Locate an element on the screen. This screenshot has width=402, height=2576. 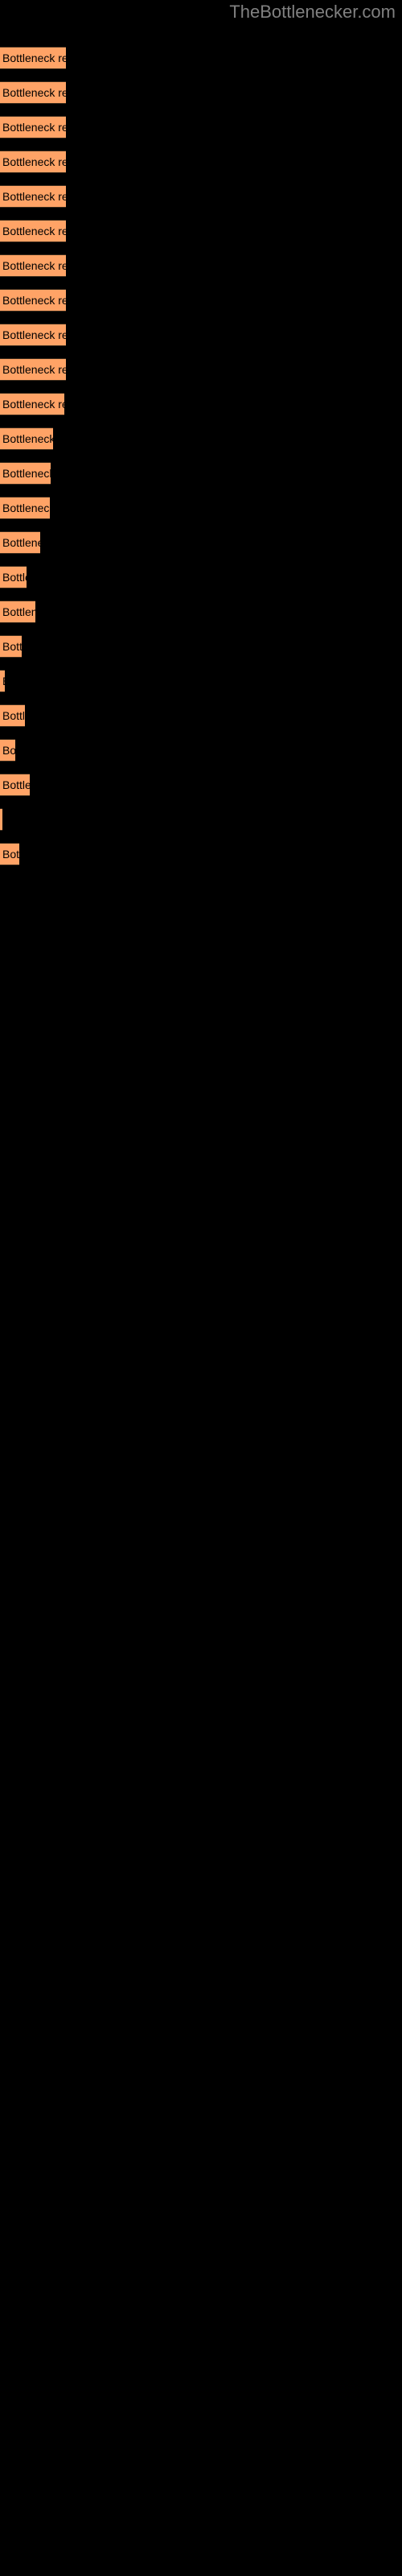
bar-24: Bottleneck result is located at coordinates (9, 854).